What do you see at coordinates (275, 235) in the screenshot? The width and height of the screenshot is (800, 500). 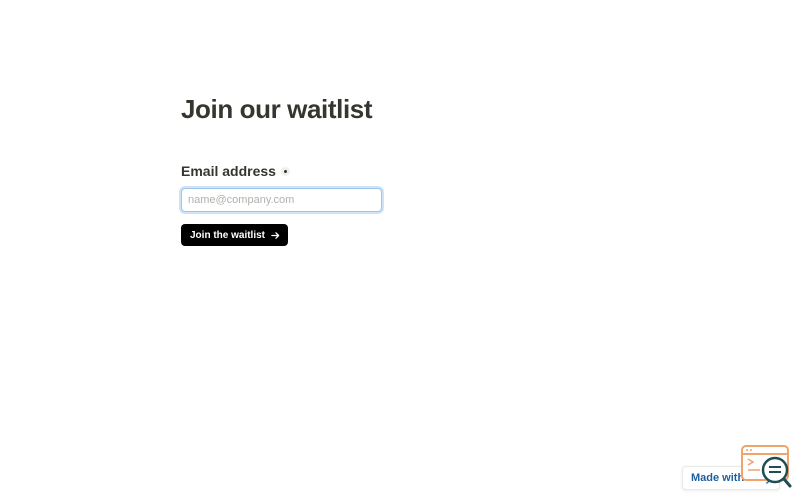 I see `arrow-right-icon` at bounding box center [275, 235].